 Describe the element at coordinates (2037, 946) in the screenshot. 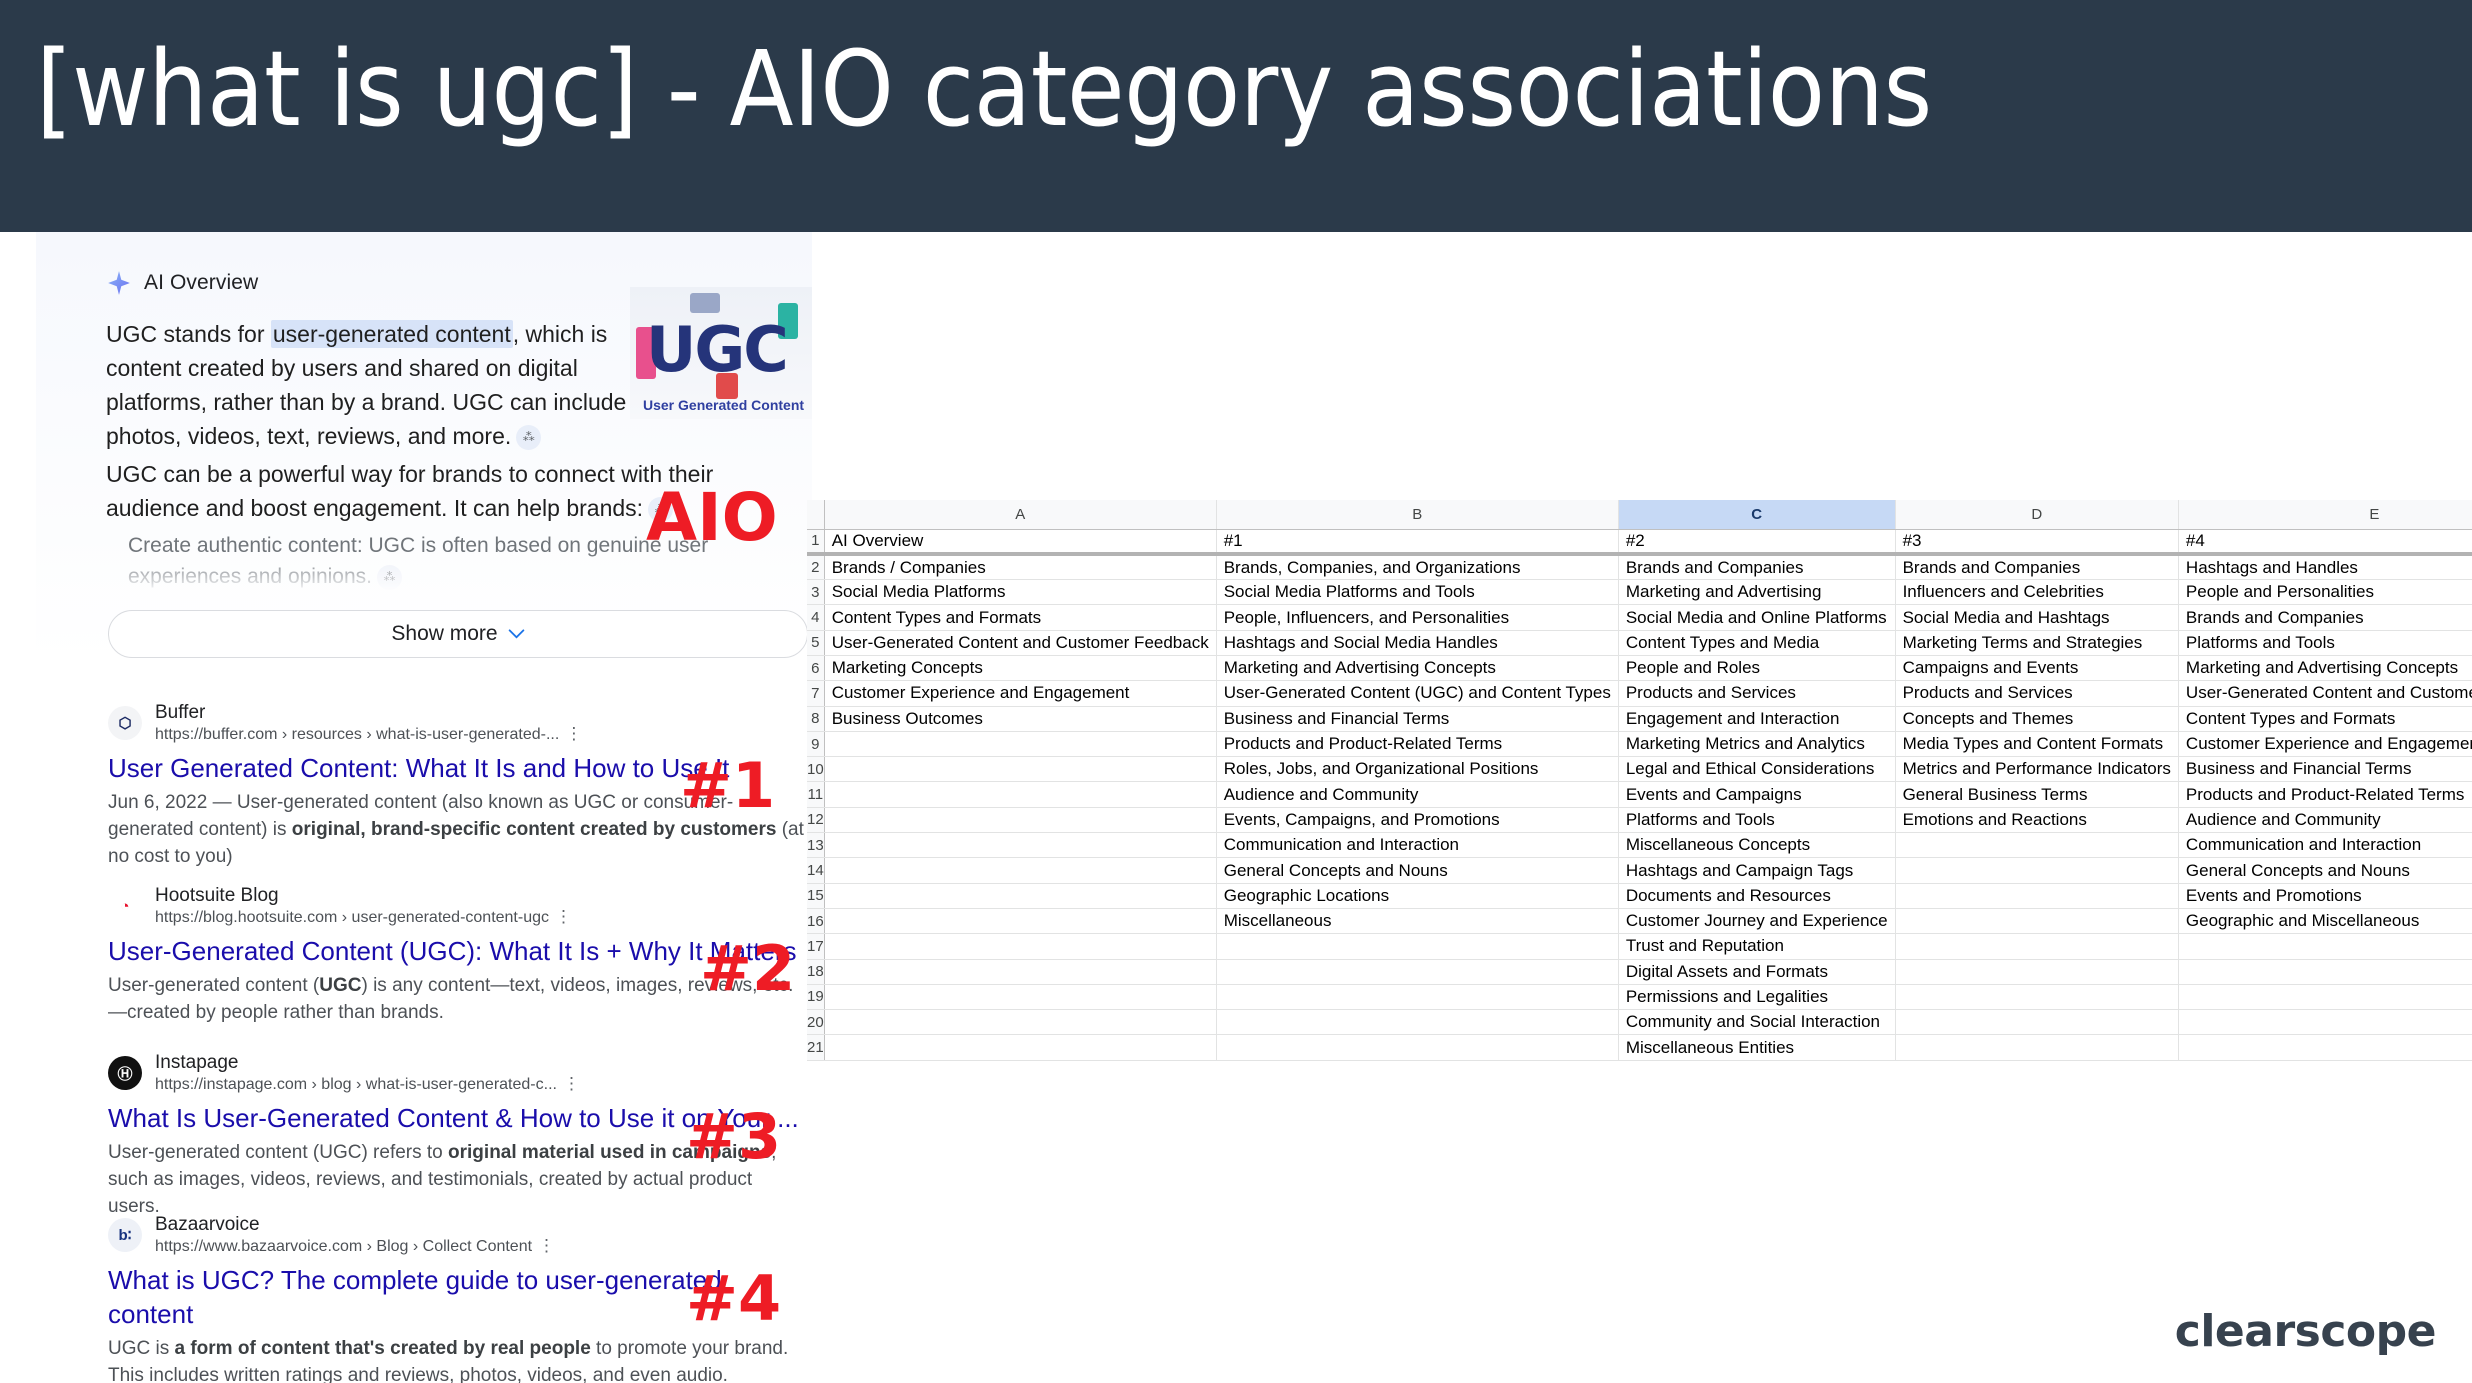

I see `cell-D17` at that location.